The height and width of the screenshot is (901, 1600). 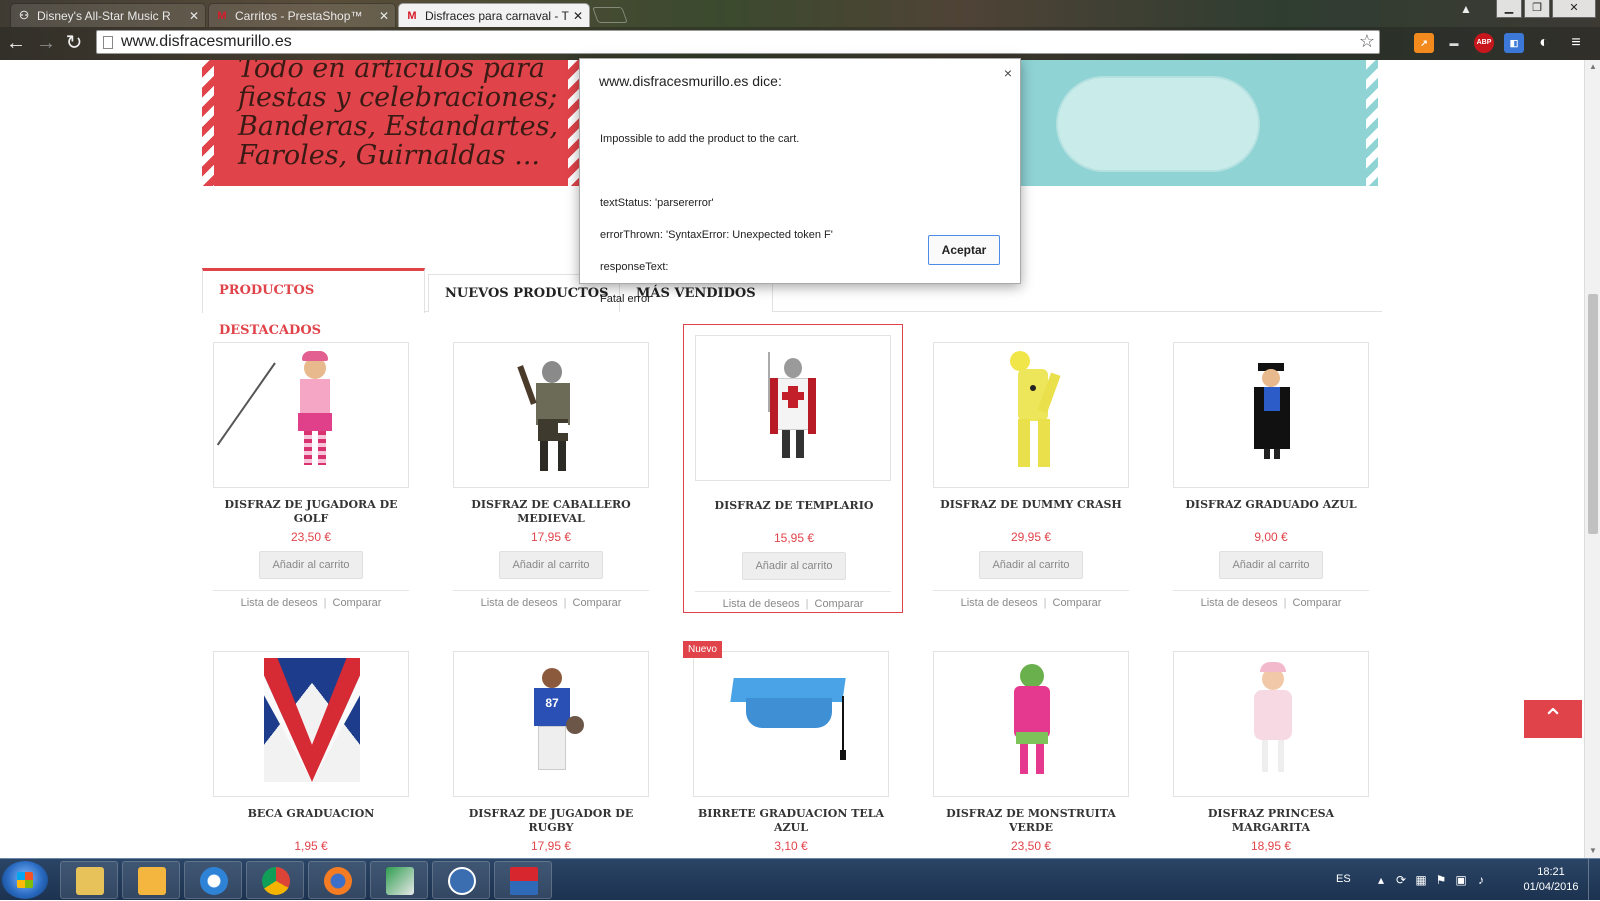 What do you see at coordinates (213, 880) in the screenshot?
I see `taskbar-internet-explorer` at bounding box center [213, 880].